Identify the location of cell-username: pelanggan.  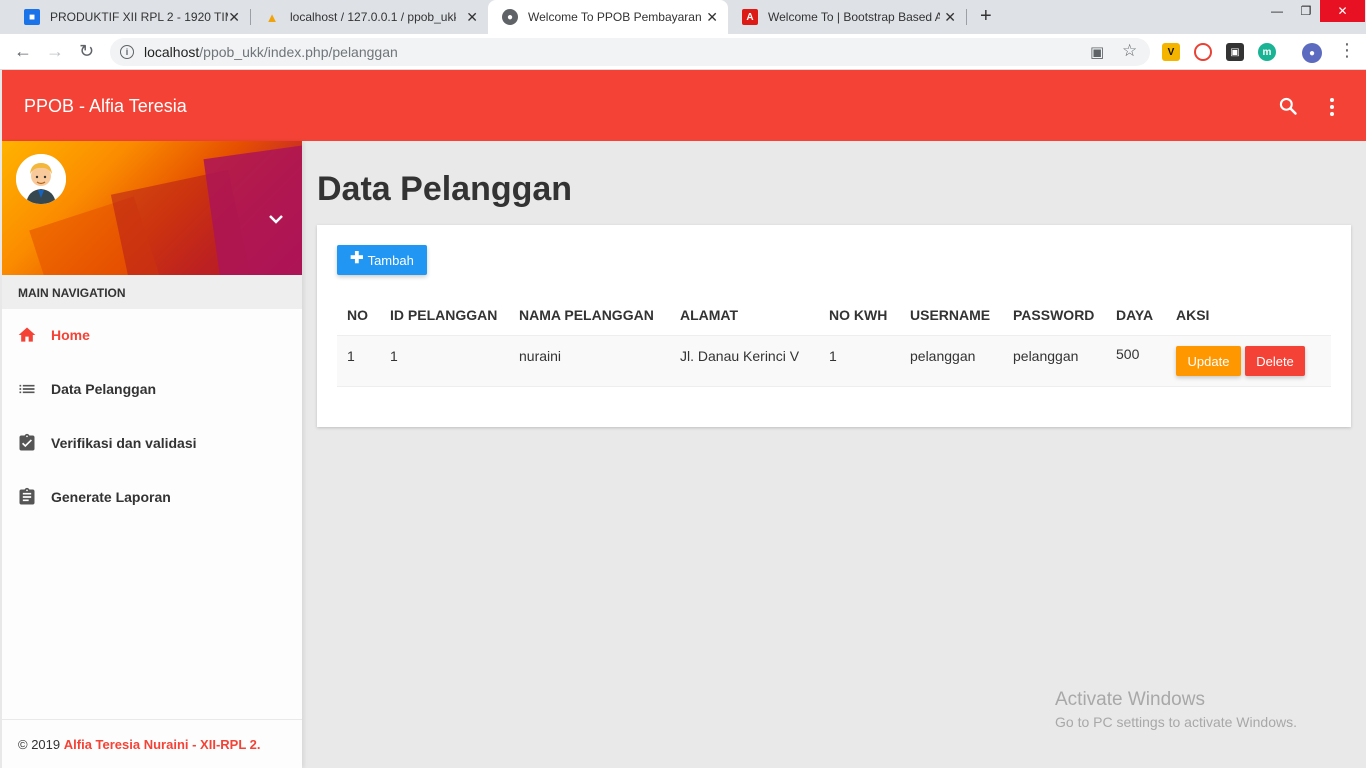
(943, 356).